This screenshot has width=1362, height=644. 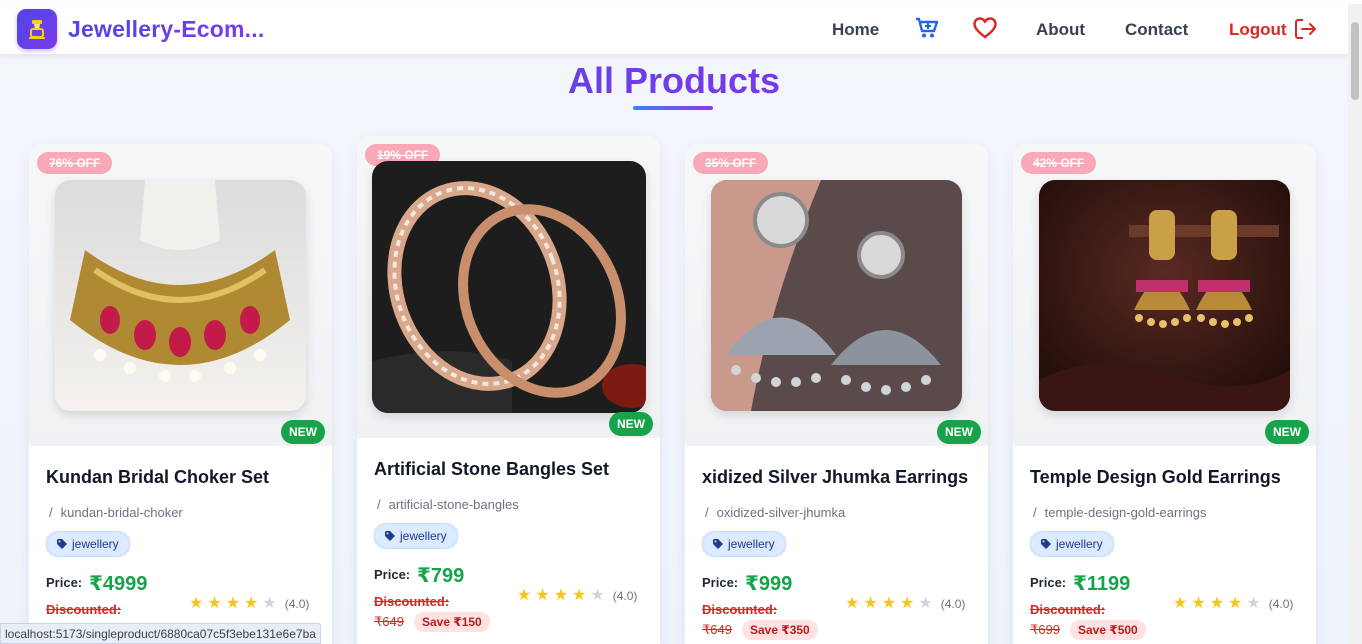 What do you see at coordinates (985, 28) in the screenshot?
I see `heart-icon` at bounding box center [985, 28].